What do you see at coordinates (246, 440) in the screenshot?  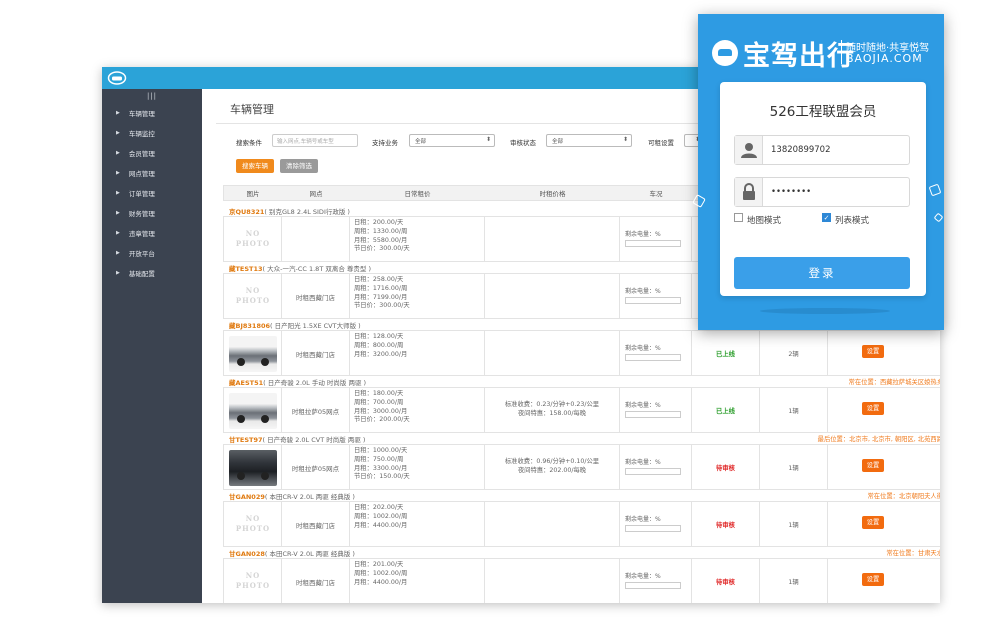 I see `plate-number: 甘TEST97` at bounding box center [246, 440].